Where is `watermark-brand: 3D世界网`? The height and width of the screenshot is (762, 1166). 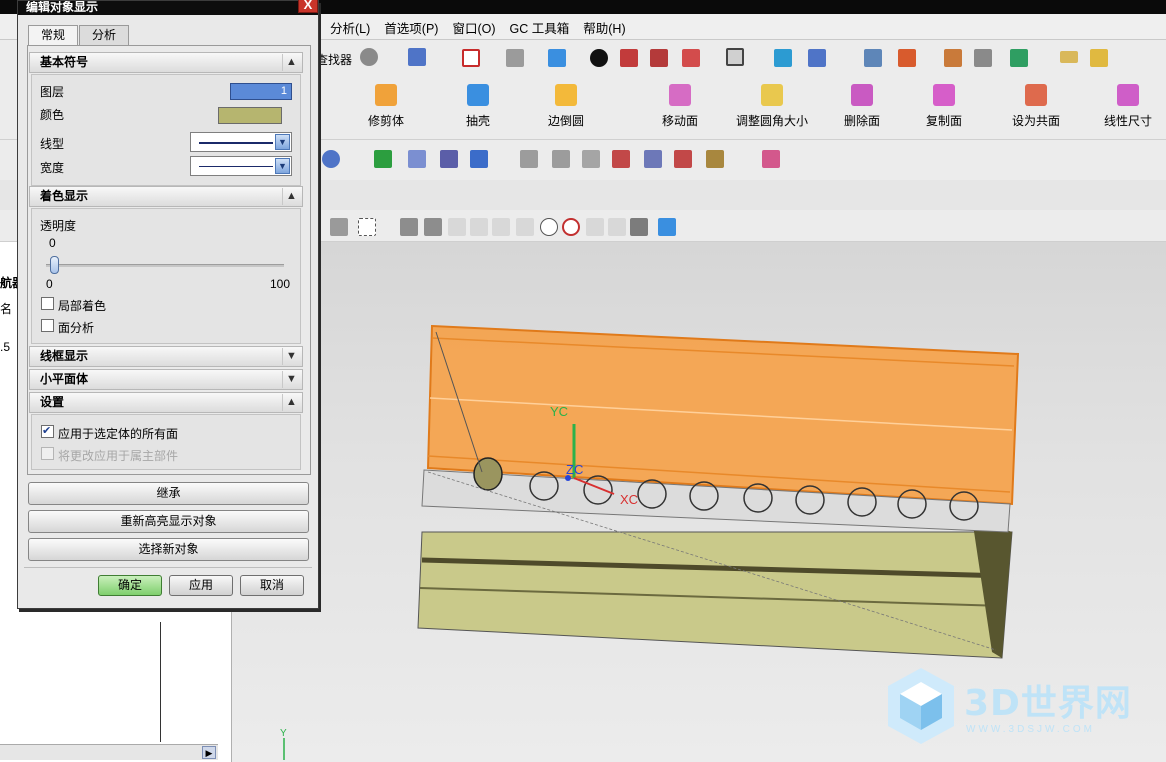 watermark-brand: 3D世界网 is located at coordinates (1048, 703).